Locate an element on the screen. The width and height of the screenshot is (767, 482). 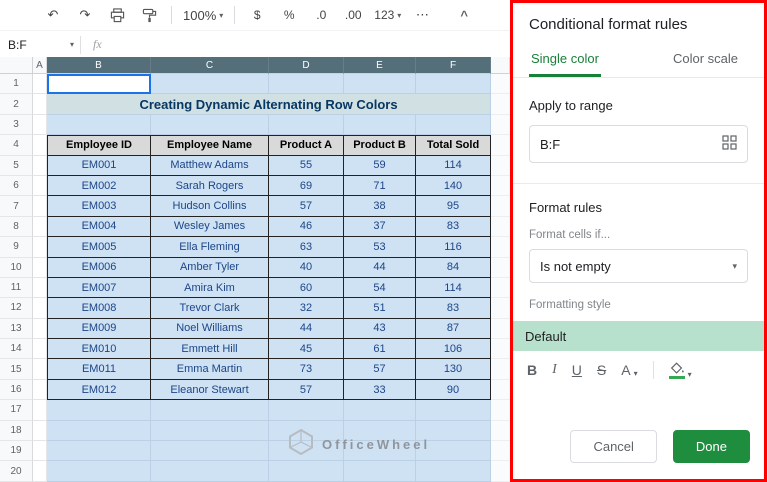
cell-A14 is located at coordinates (40, 349).